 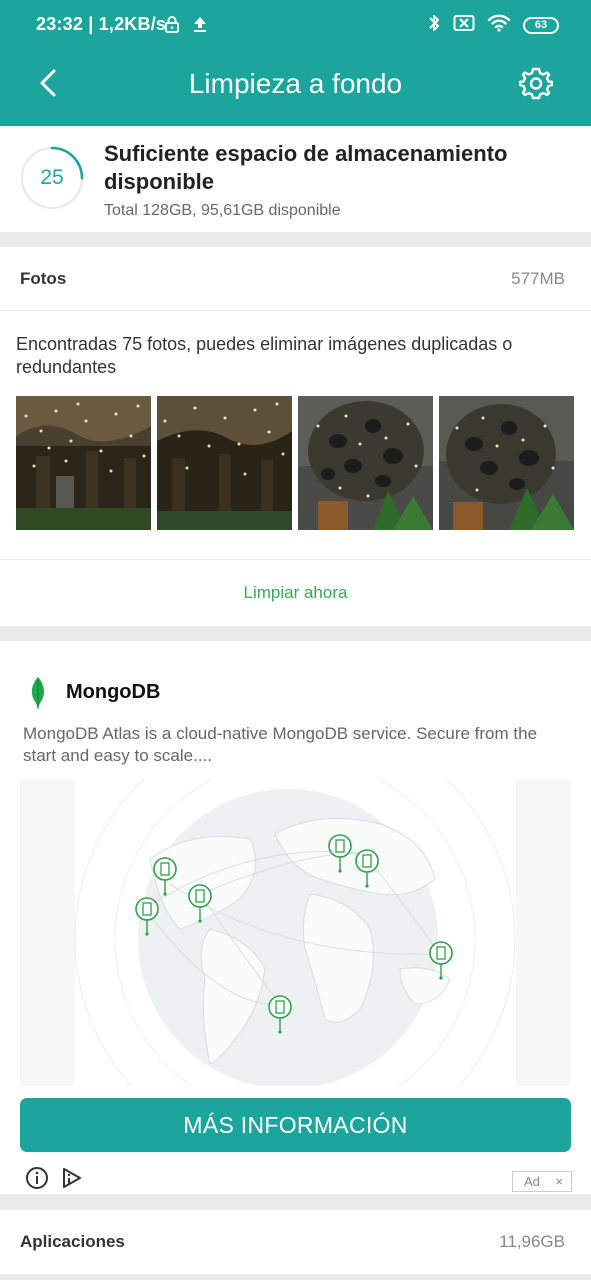 What do you see at coordinates (52, 177) in the screenshot?
I see `storage-score: 25` at bounding box center [52, 177].